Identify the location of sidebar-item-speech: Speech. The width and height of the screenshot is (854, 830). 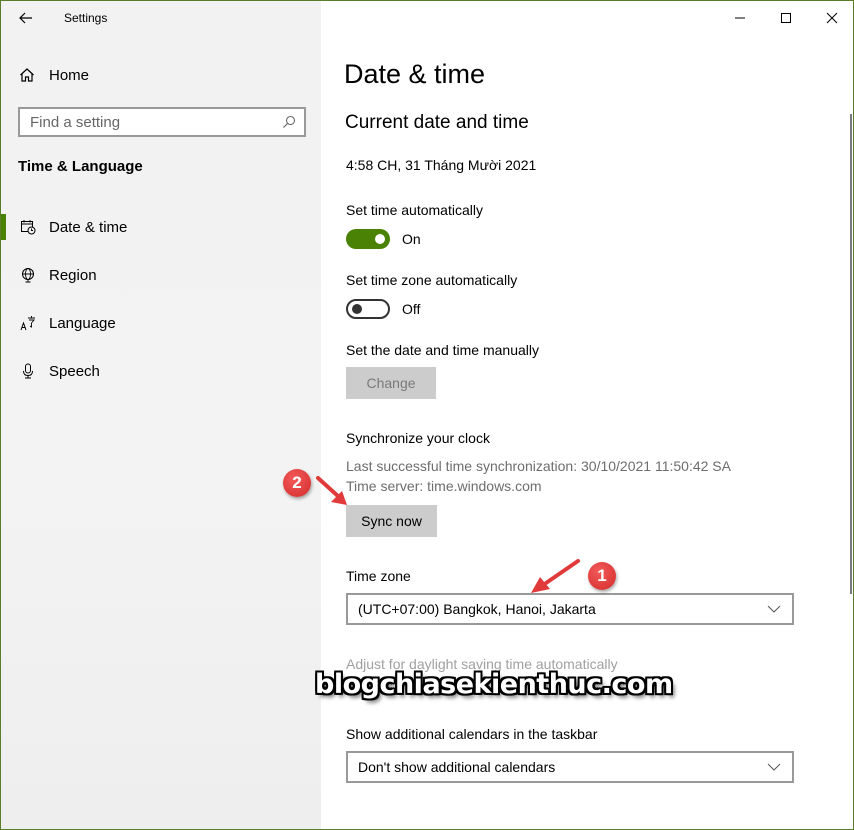
(161, 371).